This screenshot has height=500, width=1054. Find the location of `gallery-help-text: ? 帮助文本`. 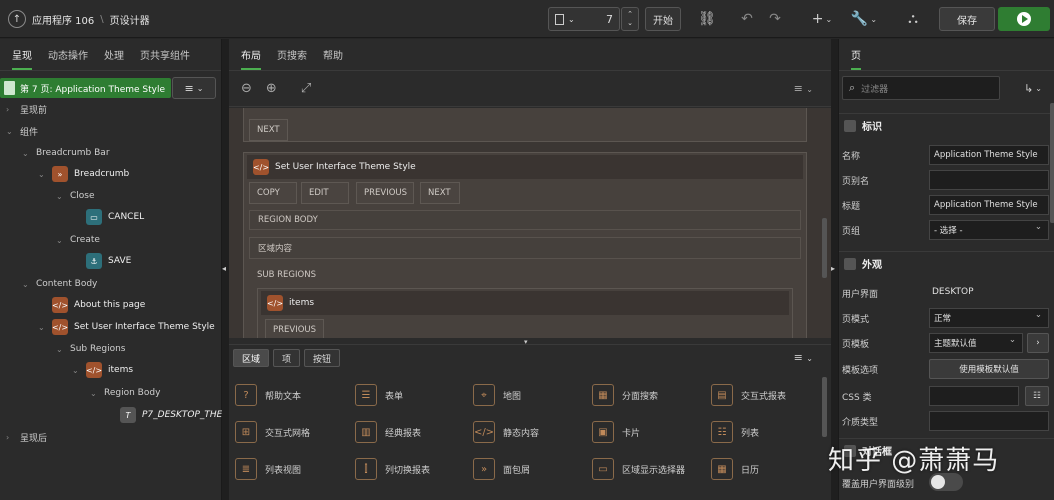

gallery-help-text: ? 帮助文本 is located at coordinates (294, 395).